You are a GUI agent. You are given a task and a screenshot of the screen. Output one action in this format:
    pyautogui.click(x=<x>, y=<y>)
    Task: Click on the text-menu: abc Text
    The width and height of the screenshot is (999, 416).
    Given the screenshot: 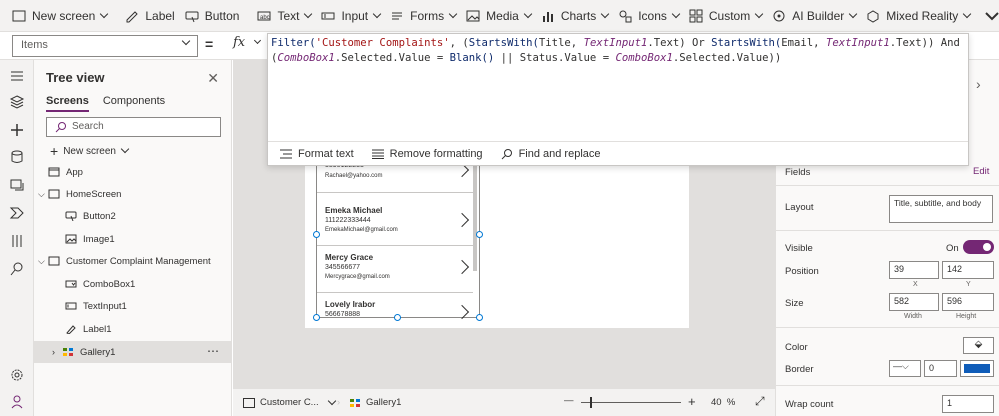 What is the action you would take?
    pyautogui.click(x=284, y=16)
    